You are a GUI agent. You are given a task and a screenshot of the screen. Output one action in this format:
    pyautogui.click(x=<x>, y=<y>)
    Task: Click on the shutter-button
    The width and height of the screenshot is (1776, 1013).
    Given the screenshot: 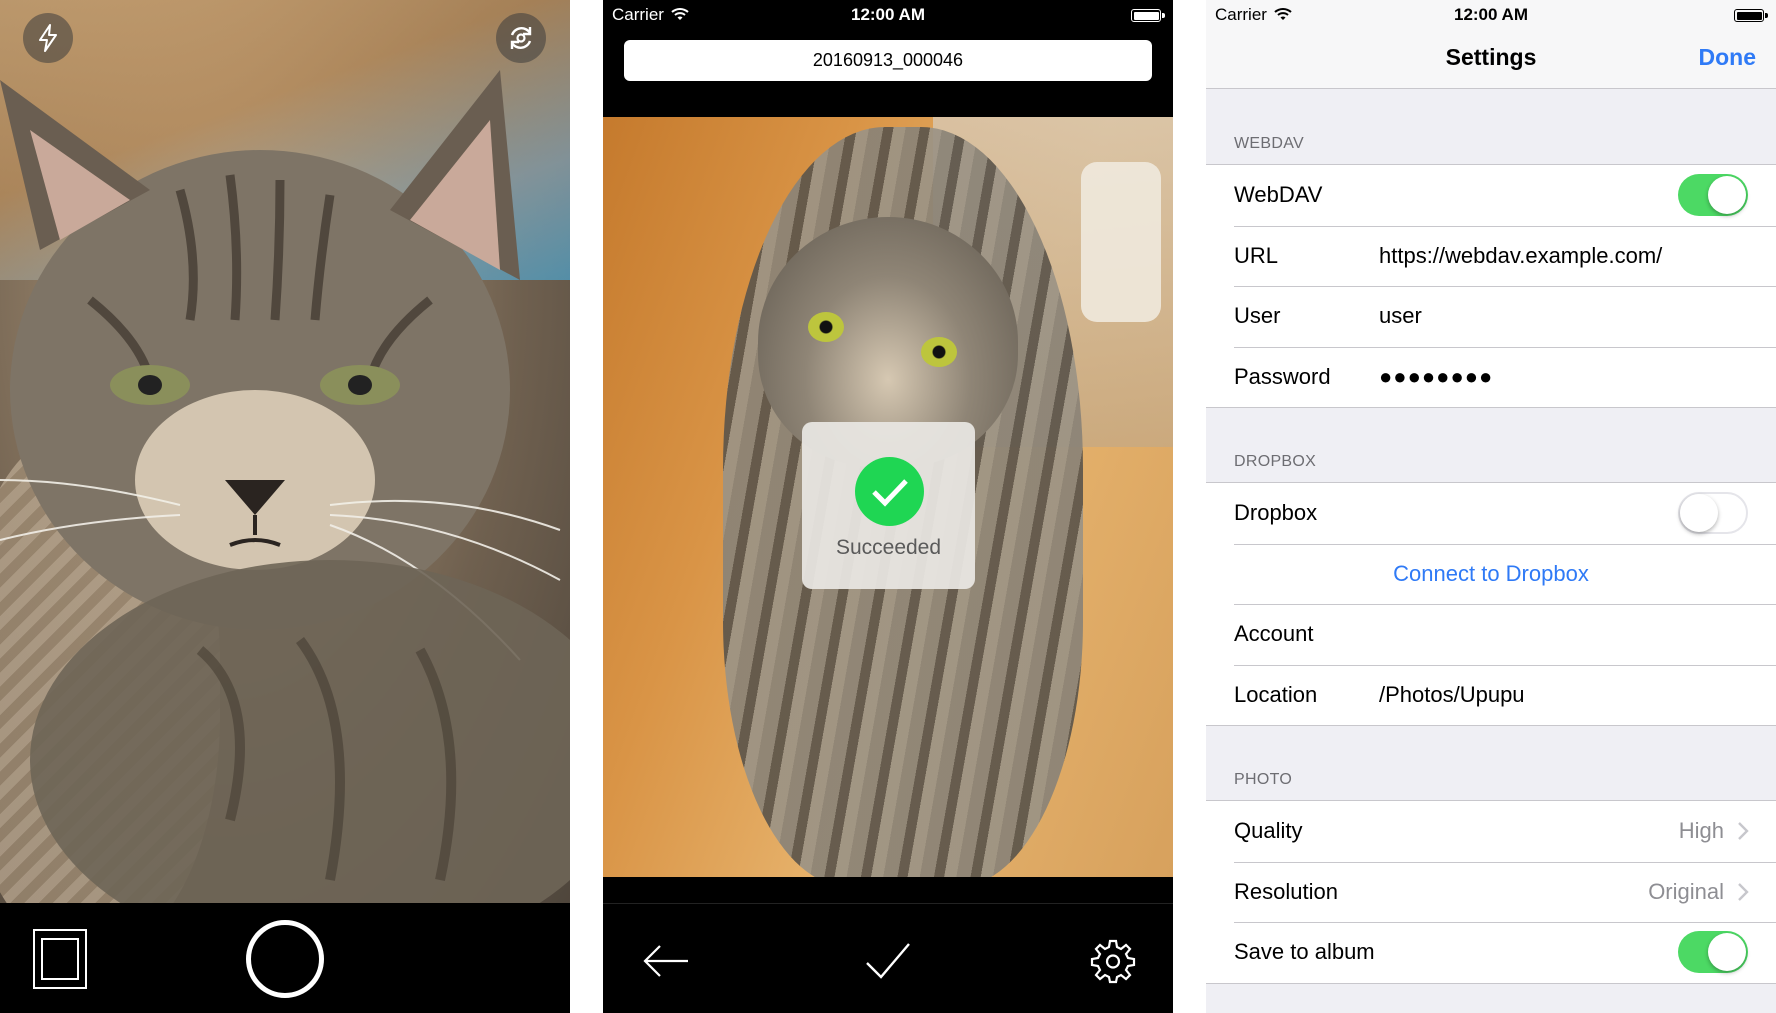 What is the action you would take?
    pyautogui.click(x=285, y=959)
    